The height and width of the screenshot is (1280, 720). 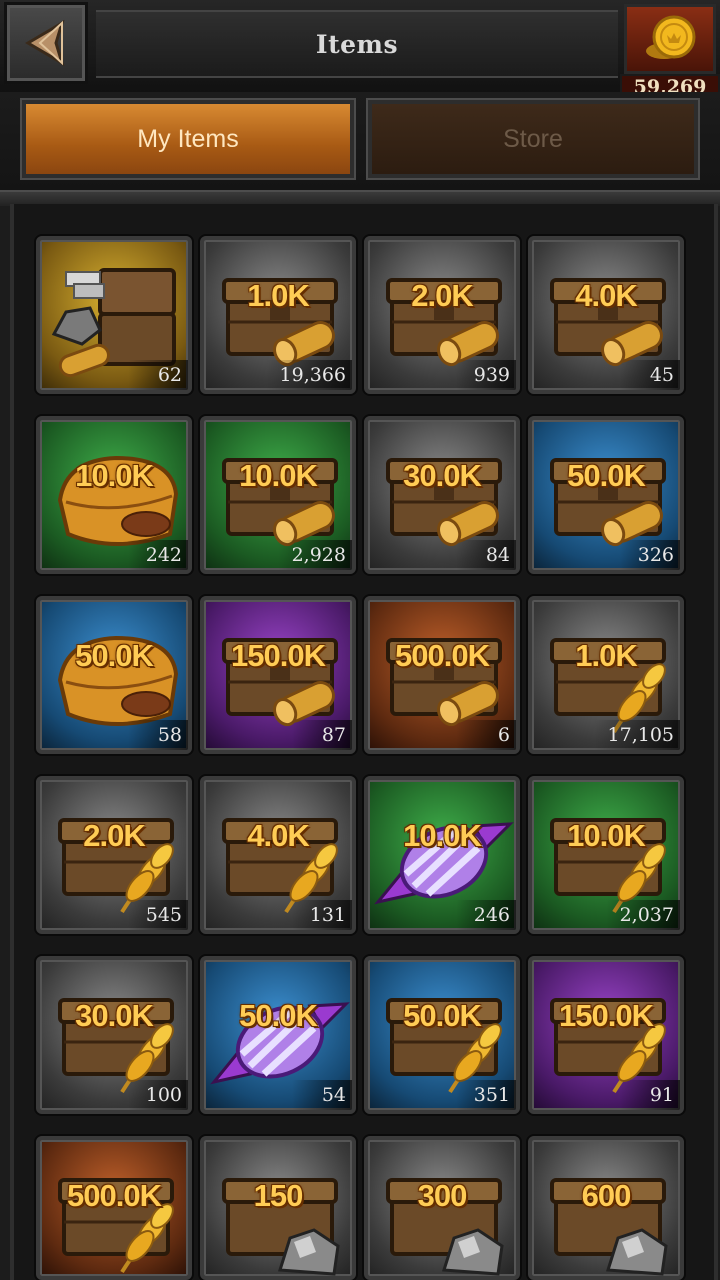 I want to click on gold-button, so click(x=670, y=39).